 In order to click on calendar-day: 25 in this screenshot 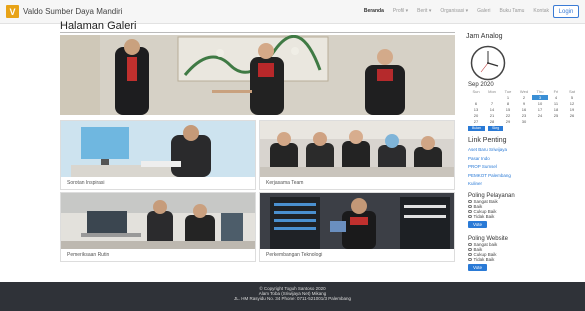, I will do `click(556, 115)`.